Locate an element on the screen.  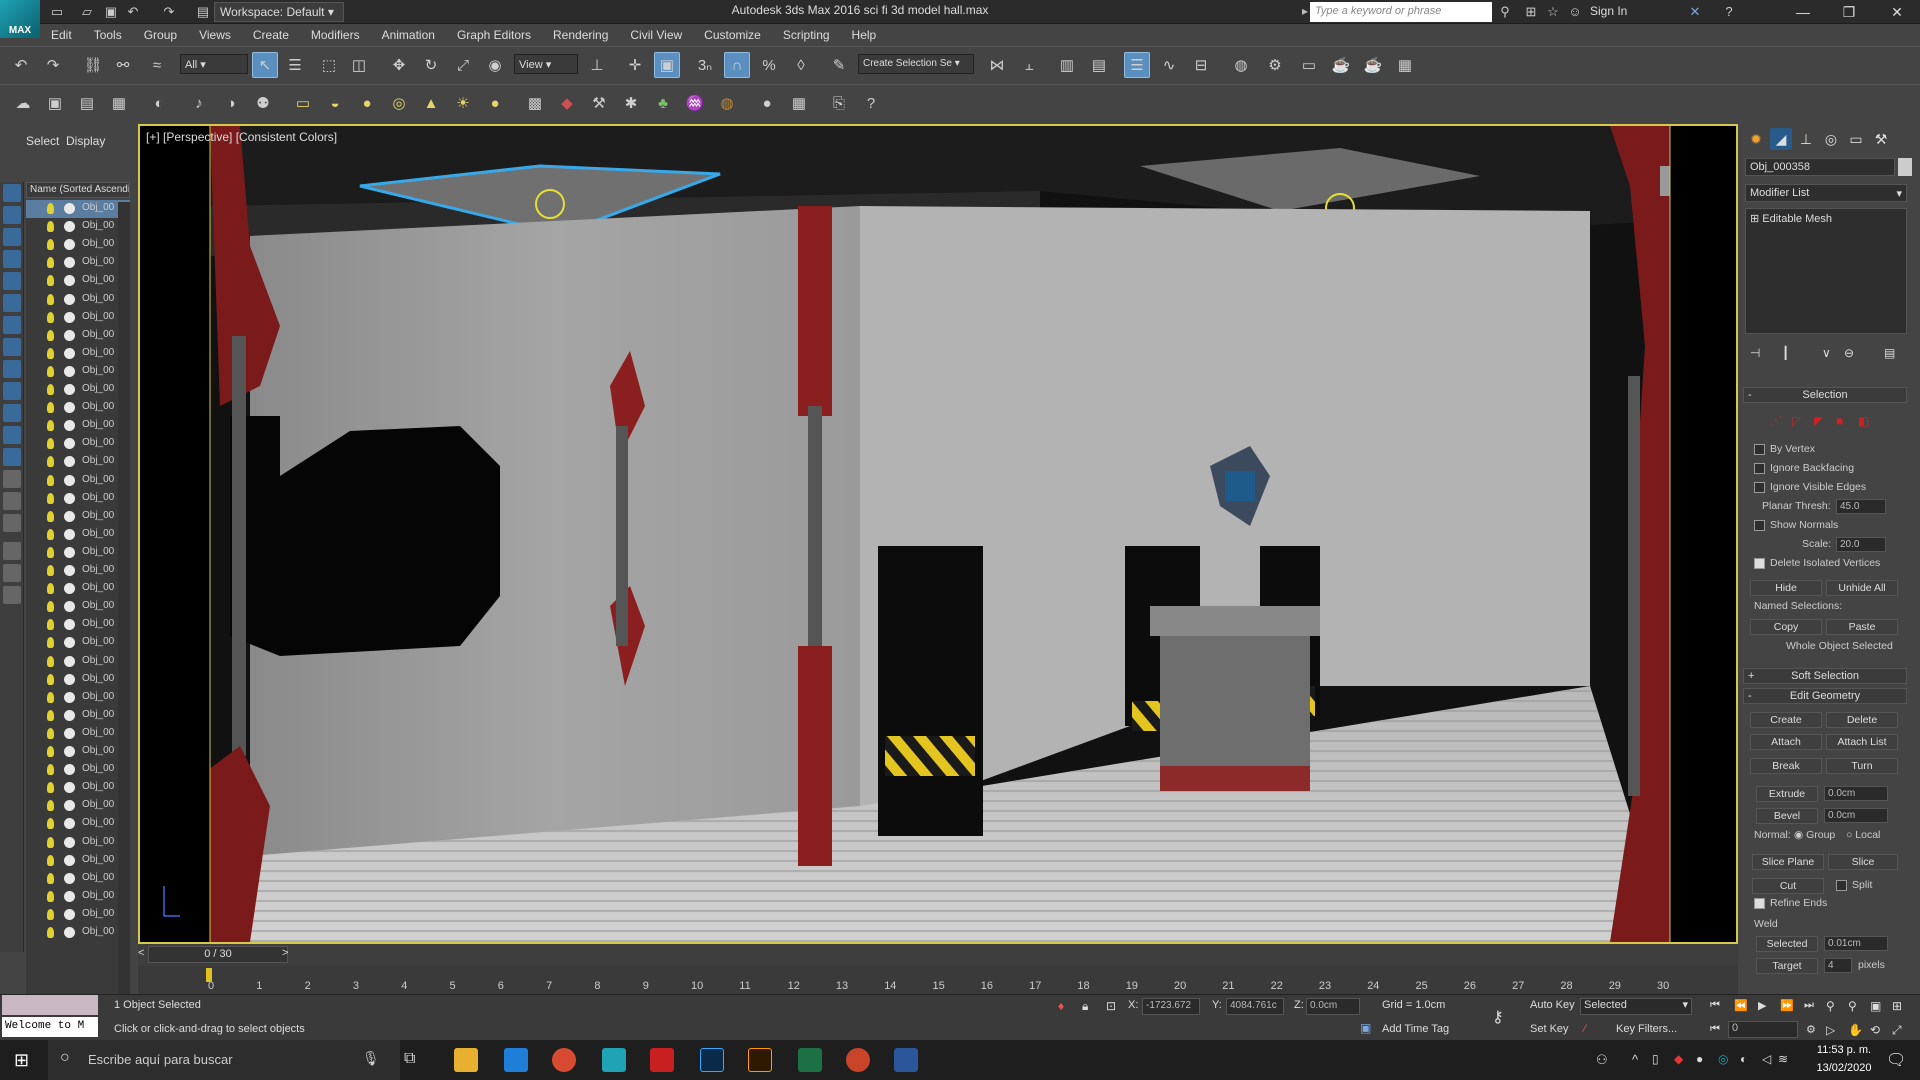
key-icon: ⚷ is located at coordinates (1498, 1017).